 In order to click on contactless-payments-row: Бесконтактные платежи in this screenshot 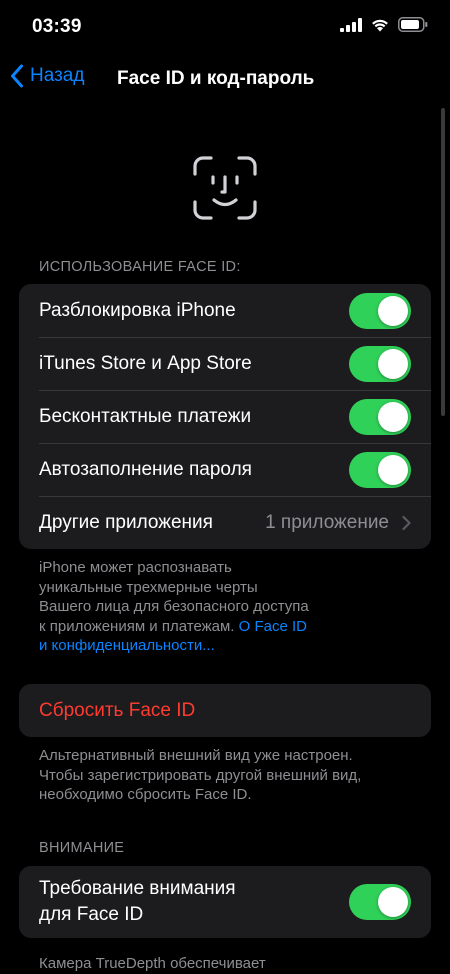, I will do `click(225, 416)`.